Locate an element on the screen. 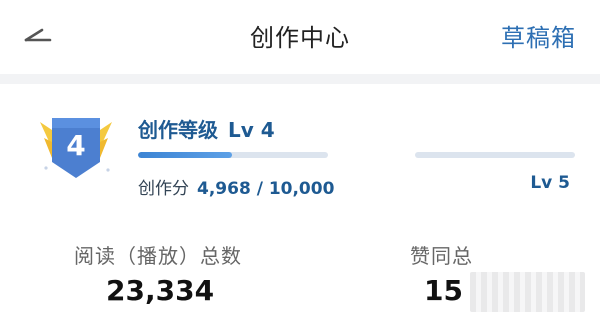 Image resolution: width=600 pixels, height=335 pixels. header-divider is located at coordinates (300, 79).